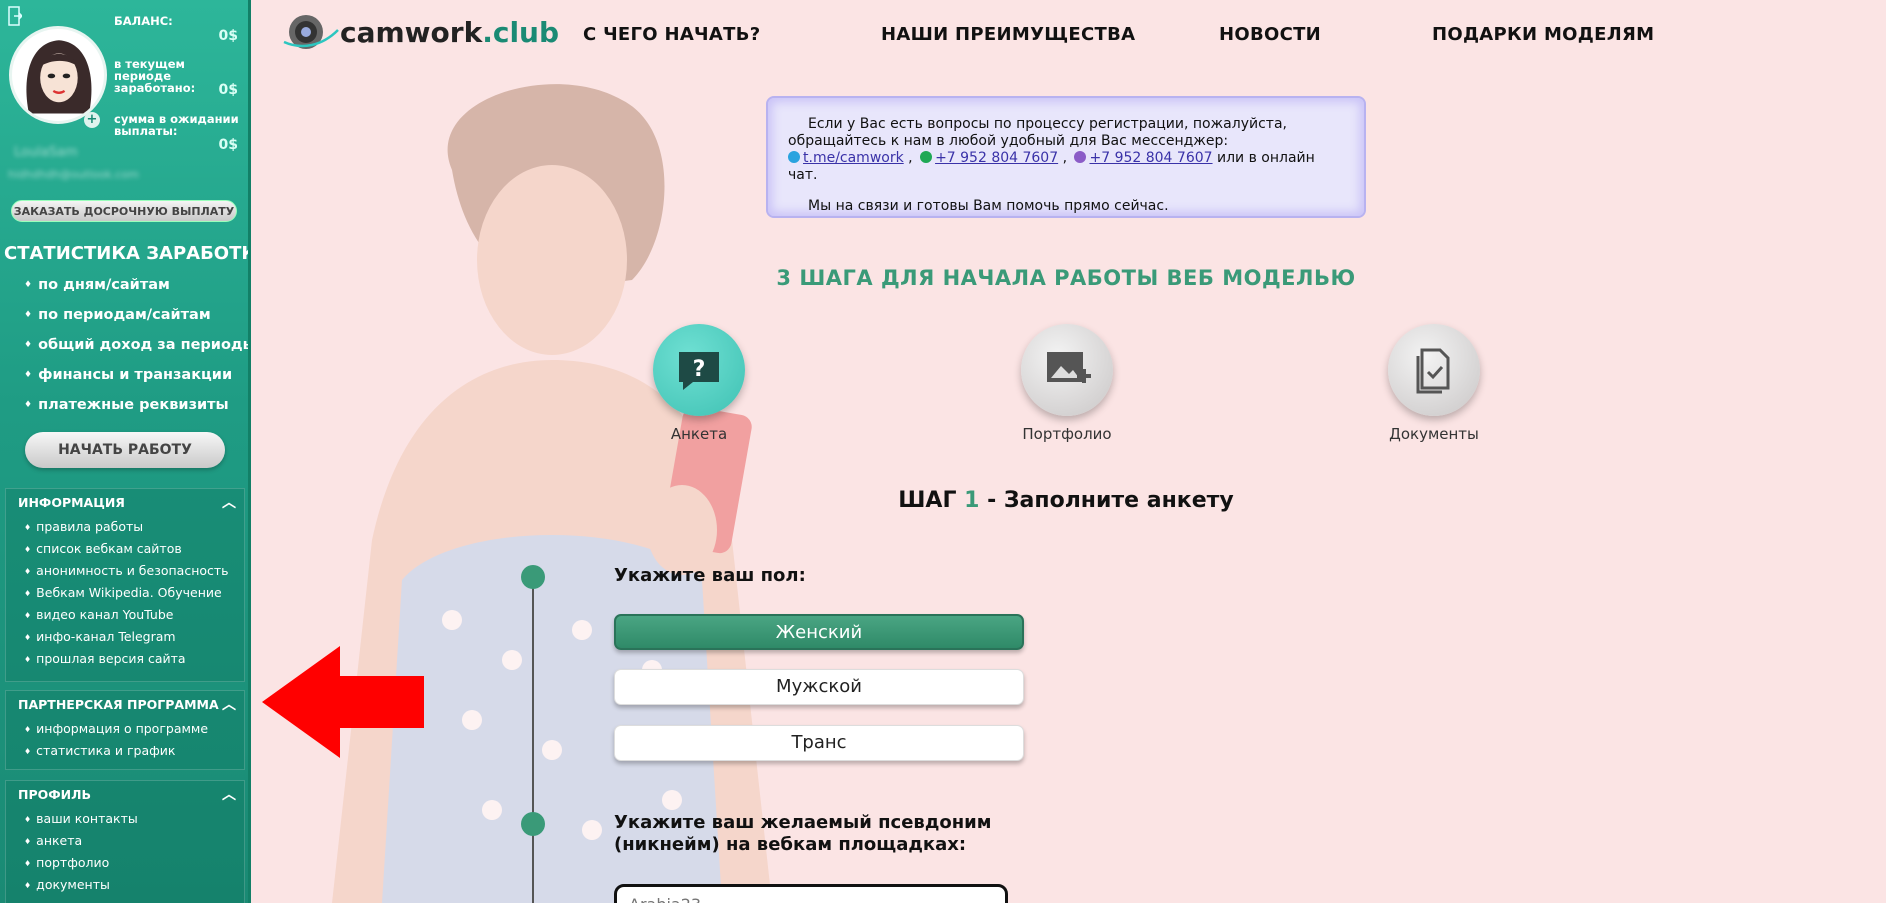  What do you see at coordinates (1080, 157) in the screenshot?
I see `viber-icon` at bounding box center [1080, 157].